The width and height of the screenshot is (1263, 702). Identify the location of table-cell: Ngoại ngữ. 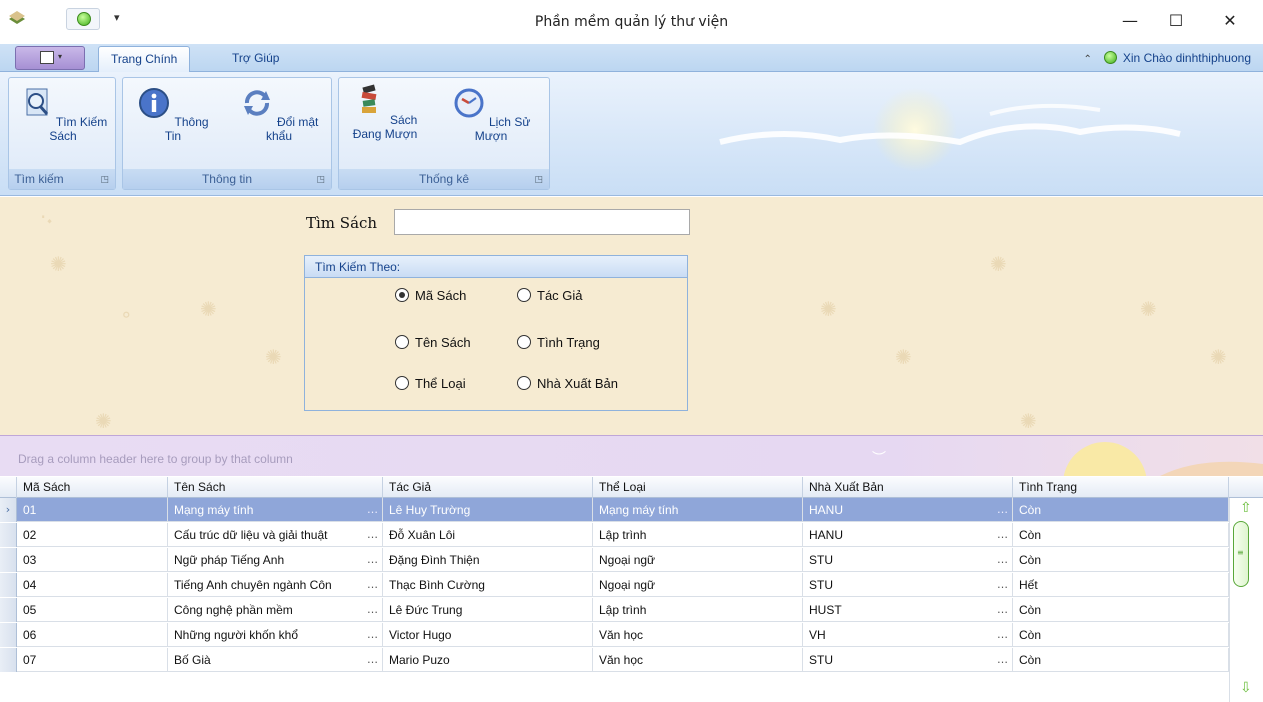
(698, 585).